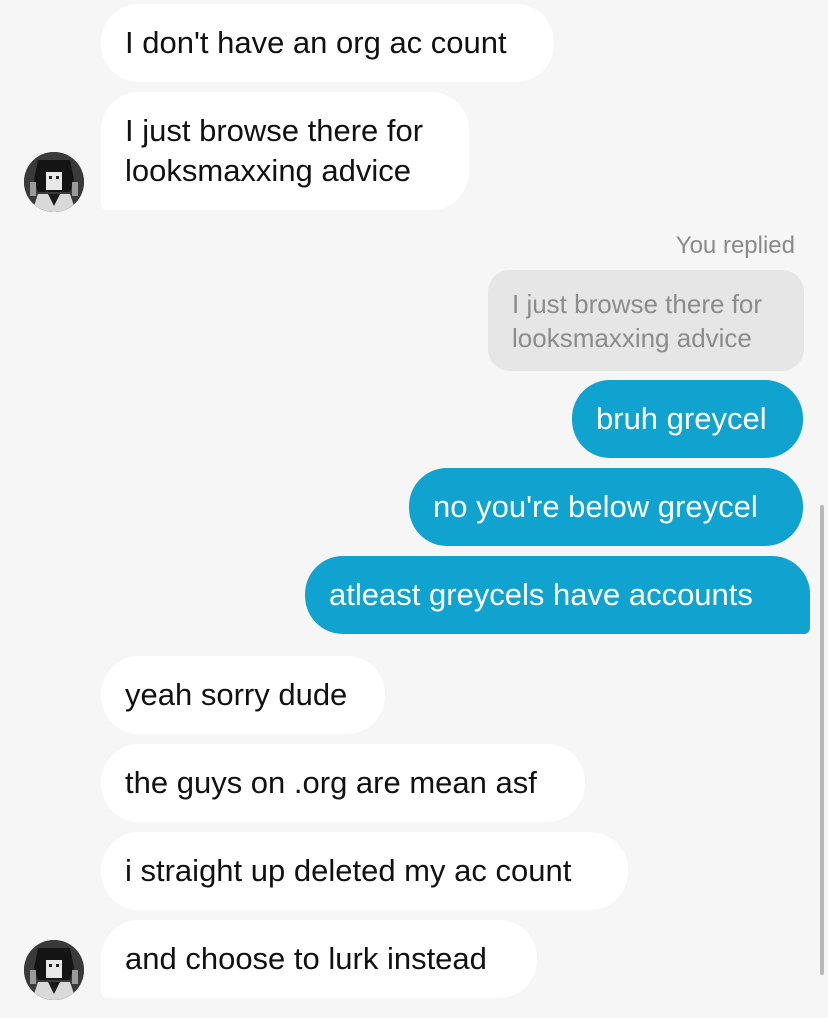 Image resolution: width=828 pixels, height=1018 pixels. What do you see at coordinates (632, 338) in the screenshot?
I see `quoted-text-line: looksmaxxing advice` at bounding box center [632, 338].